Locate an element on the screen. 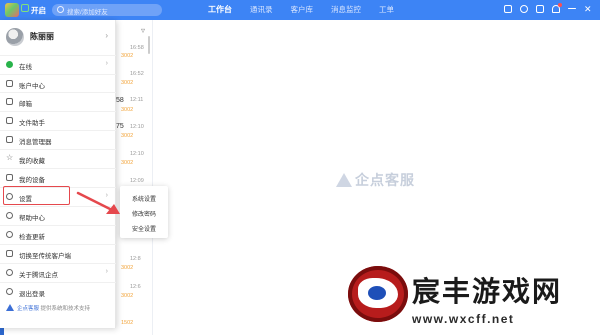  conversation-time: 12:6 is located at coordinates (135, 287).